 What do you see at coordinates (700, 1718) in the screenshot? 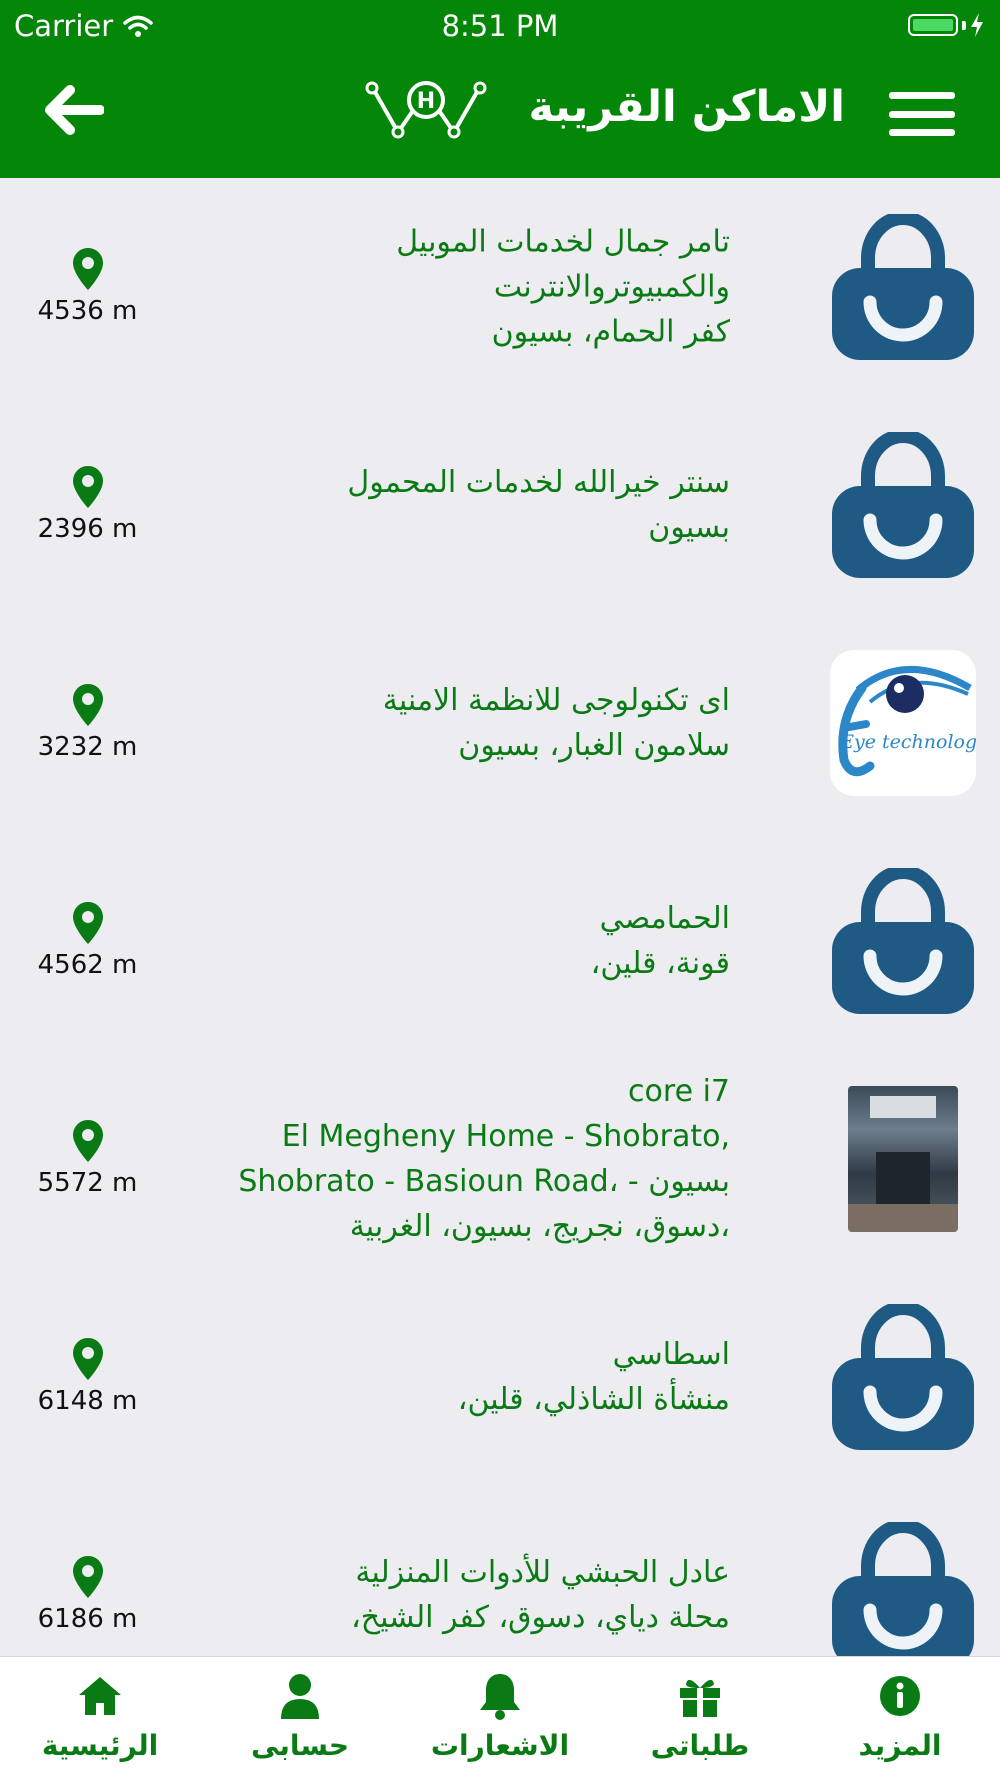
I see `tab-orders: طلباتى` at bounding box center [700, 1718].